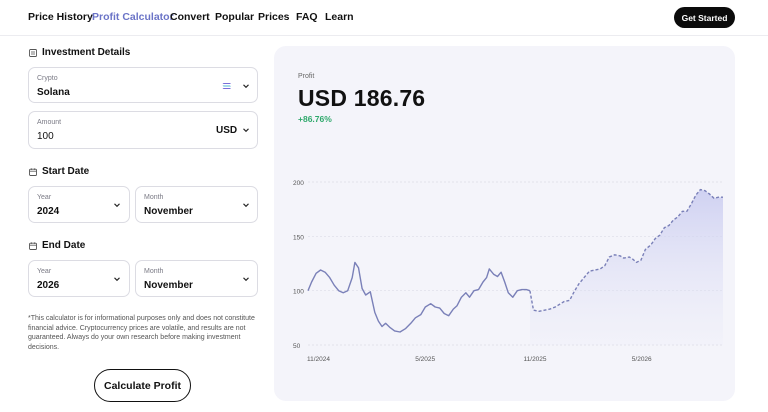  Describe the element at coordinates (44, 197) in the screenshot. I see `start-year-label: Year` at that location.